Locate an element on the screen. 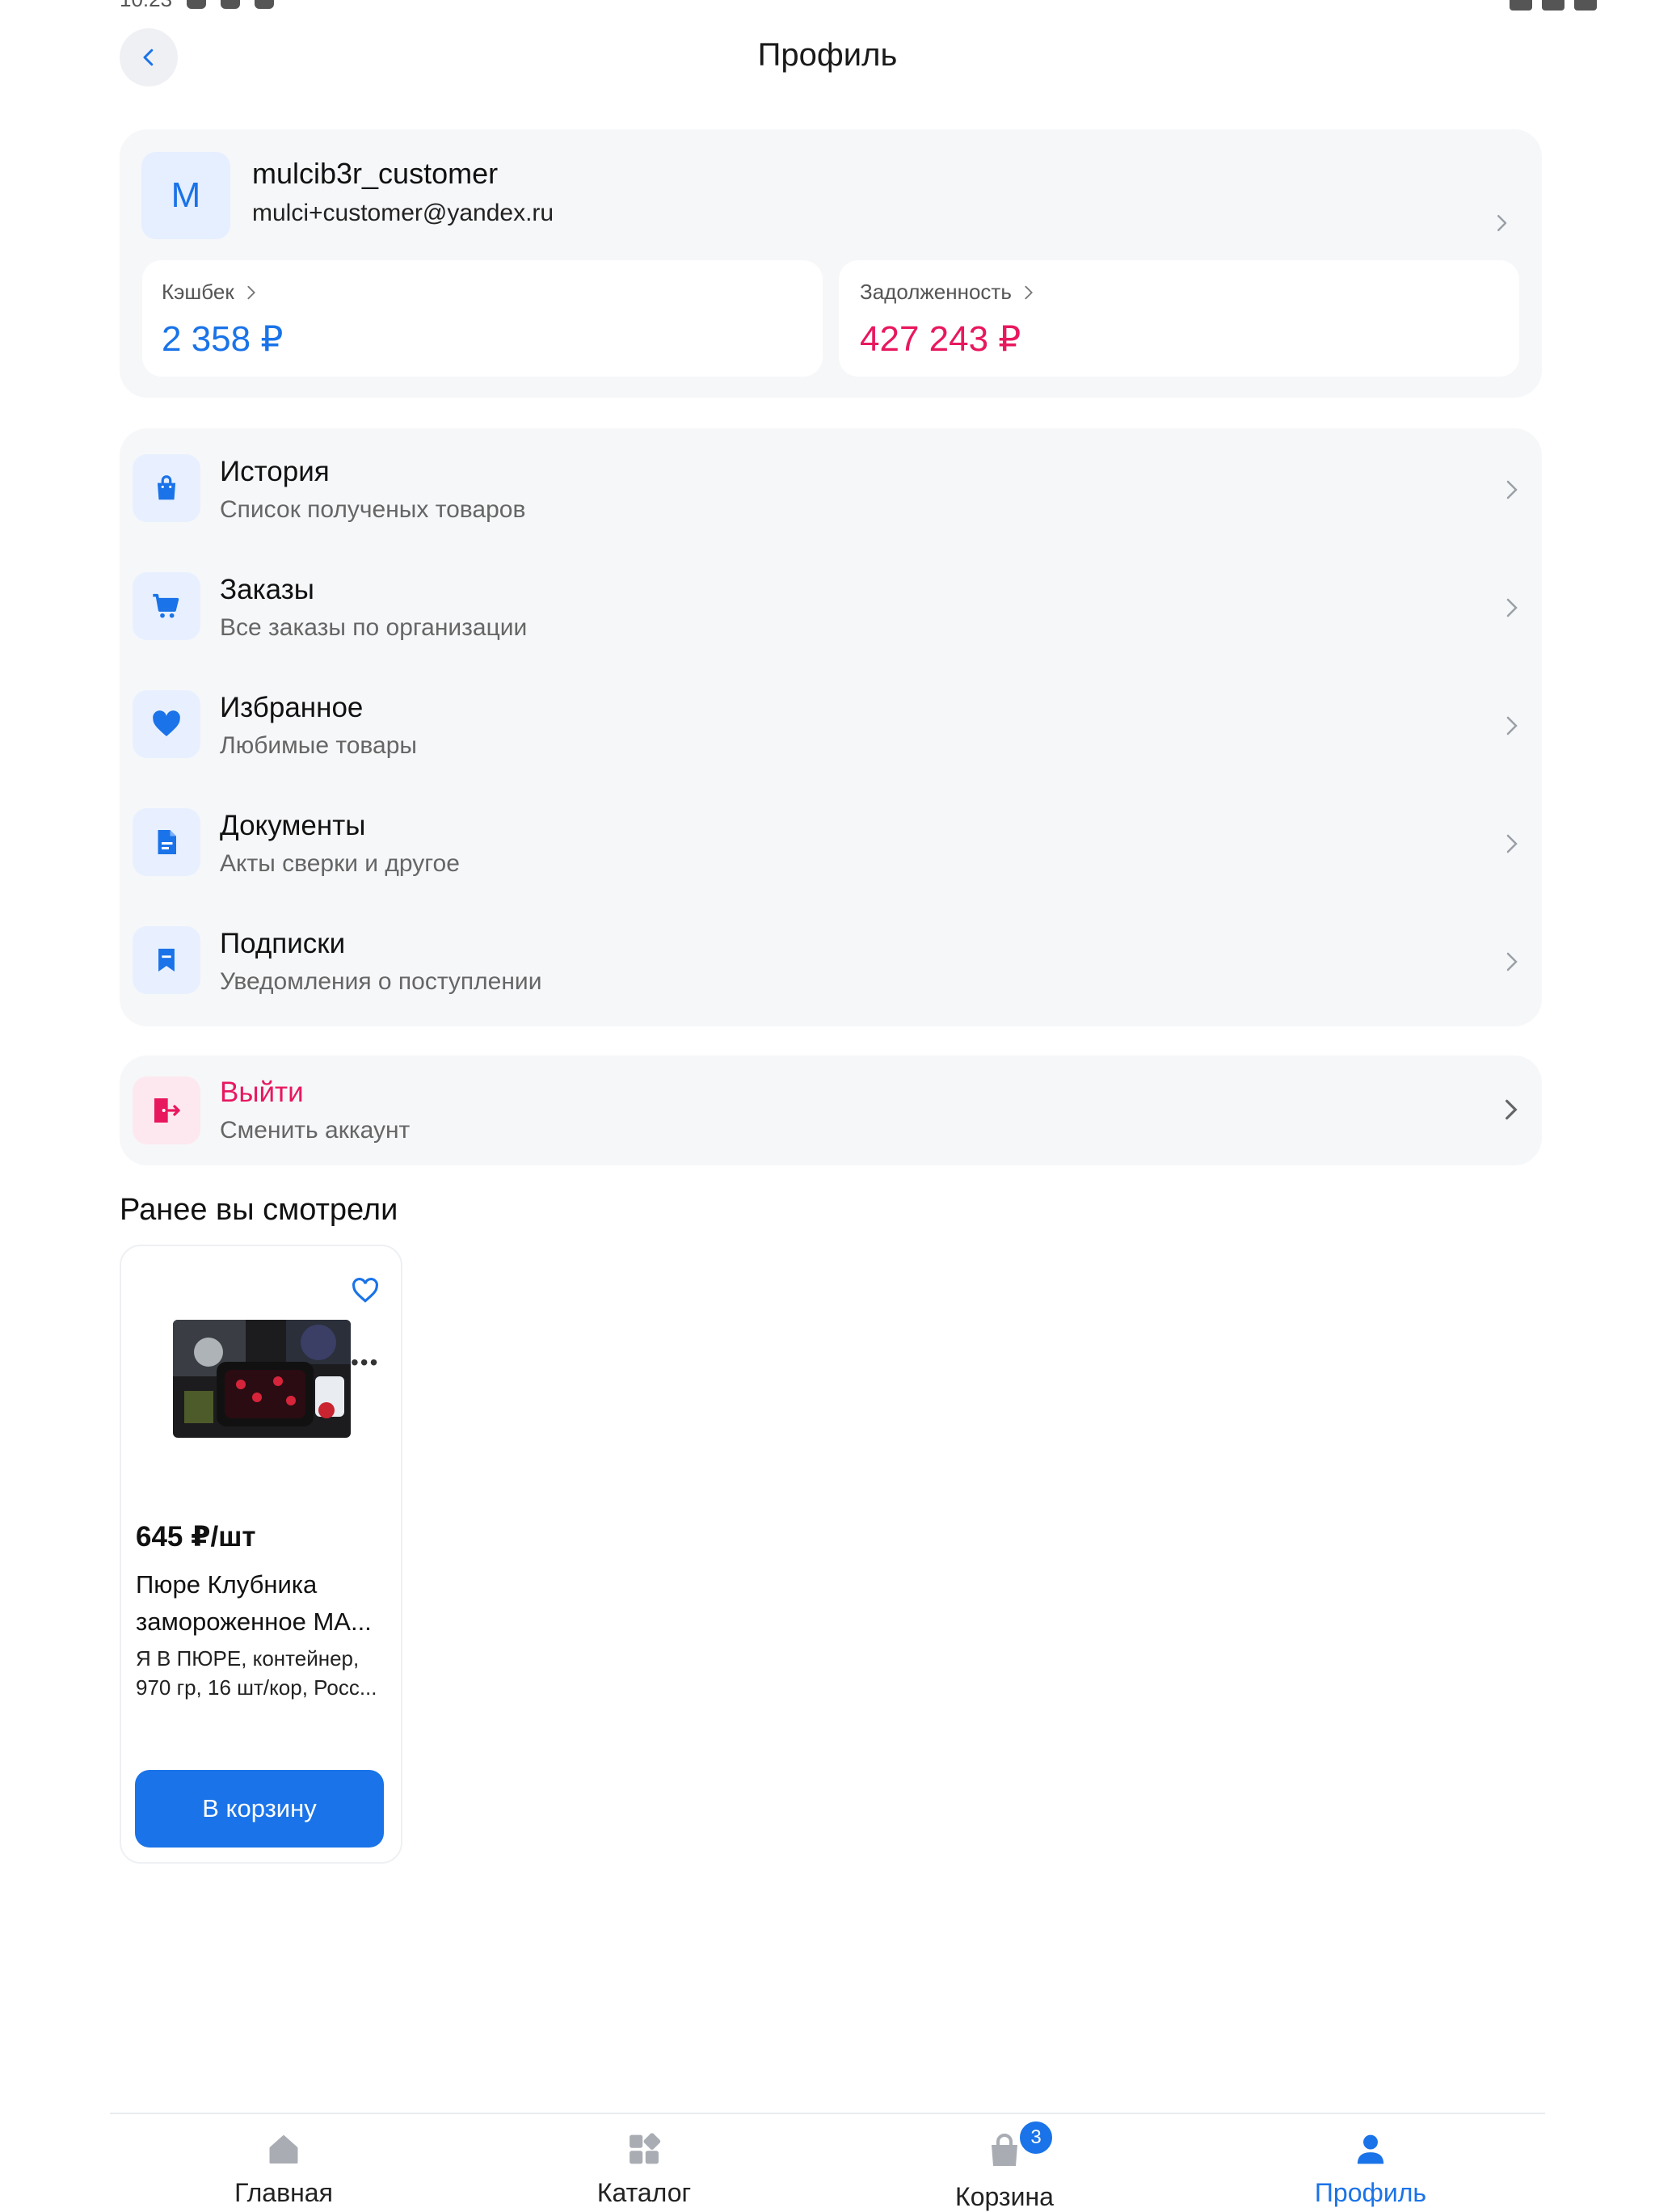  debt-label: Задолженность is located at coordinates (936, 292).